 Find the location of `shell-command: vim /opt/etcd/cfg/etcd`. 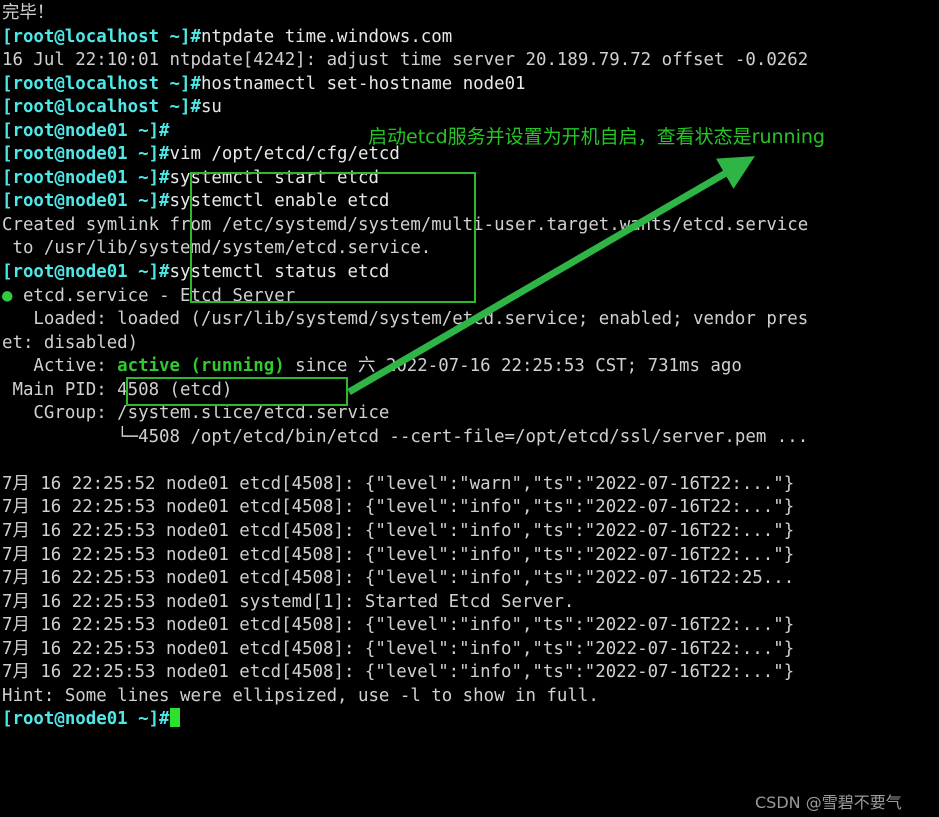

shell-command: vim /opt/etcd/cfg/etcd is located at coordinates (284, 154).